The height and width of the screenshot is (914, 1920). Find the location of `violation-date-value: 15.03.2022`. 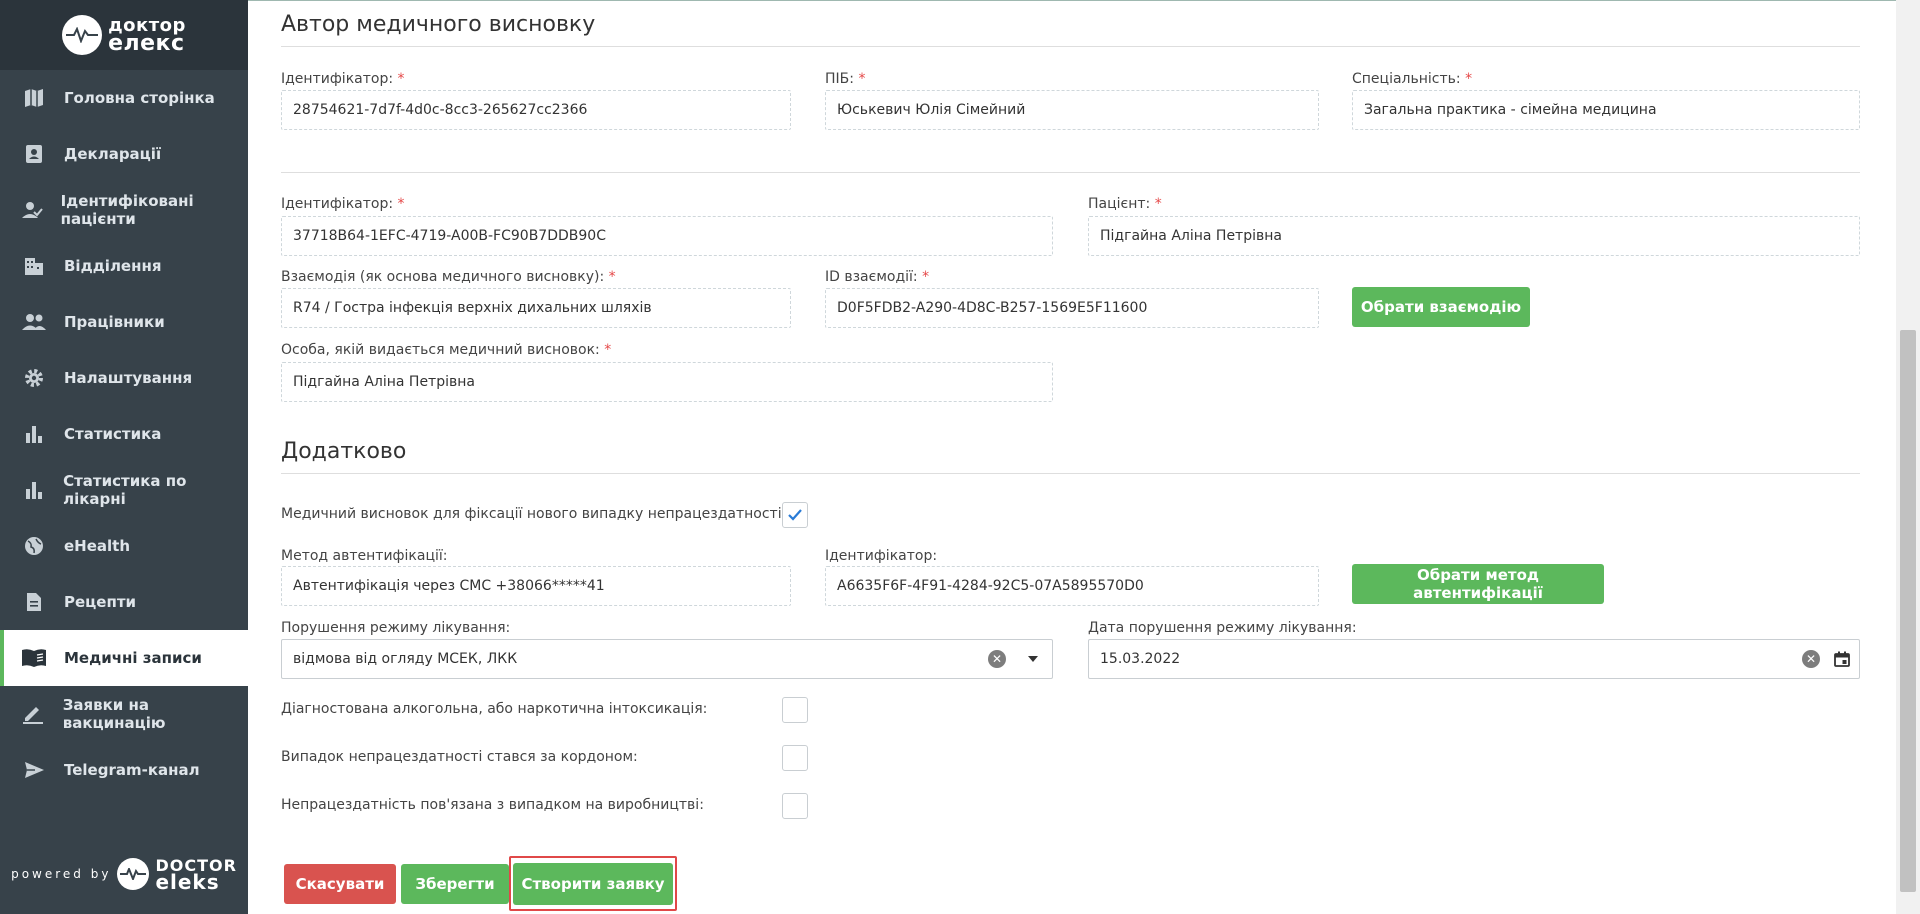

violation-date-value: 15.03.2022 is located at coordinates (1140, 659).